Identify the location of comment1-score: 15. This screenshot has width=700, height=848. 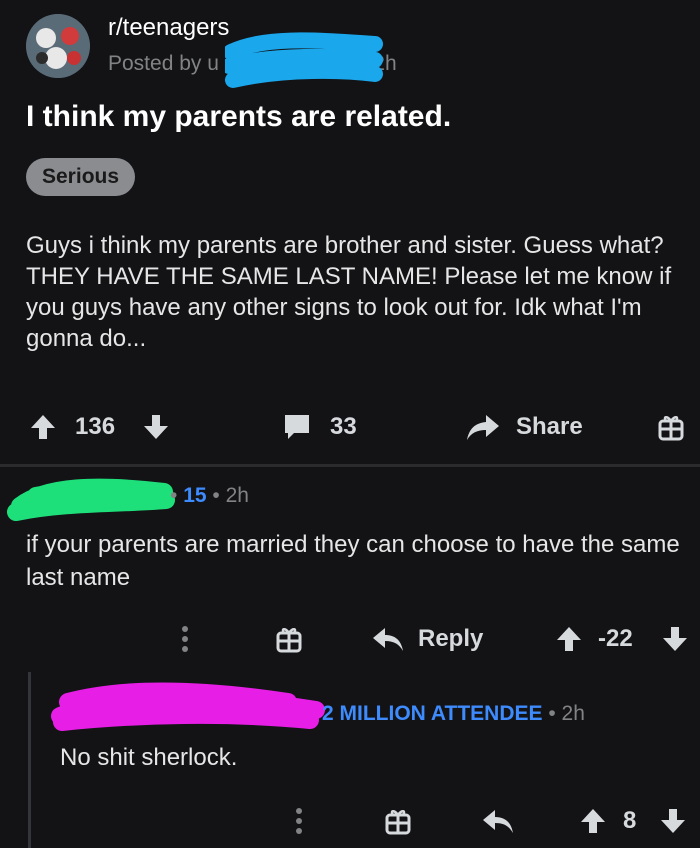
(195, 495).